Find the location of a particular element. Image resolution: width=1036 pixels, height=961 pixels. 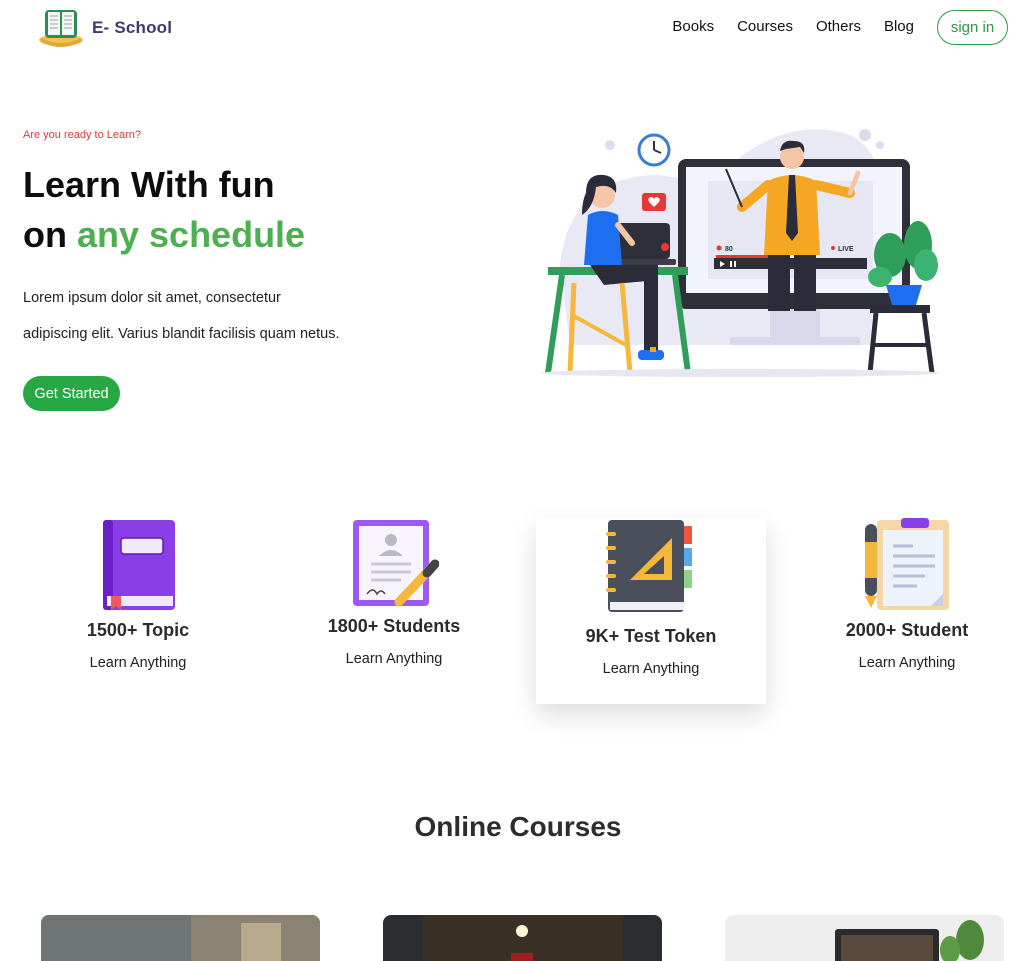

live-badge: LIVE is located at coordinates (846, 249).